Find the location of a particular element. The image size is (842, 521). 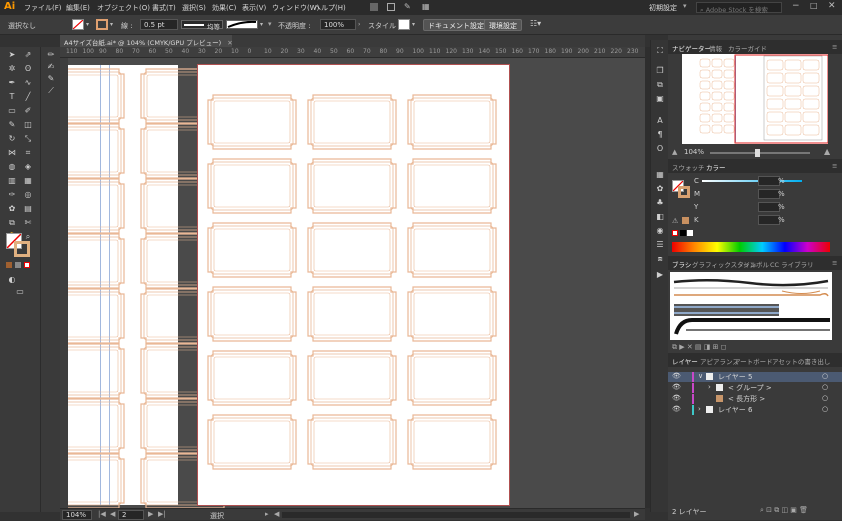

navigator-thumbnail is located at coordinates (755, 99).